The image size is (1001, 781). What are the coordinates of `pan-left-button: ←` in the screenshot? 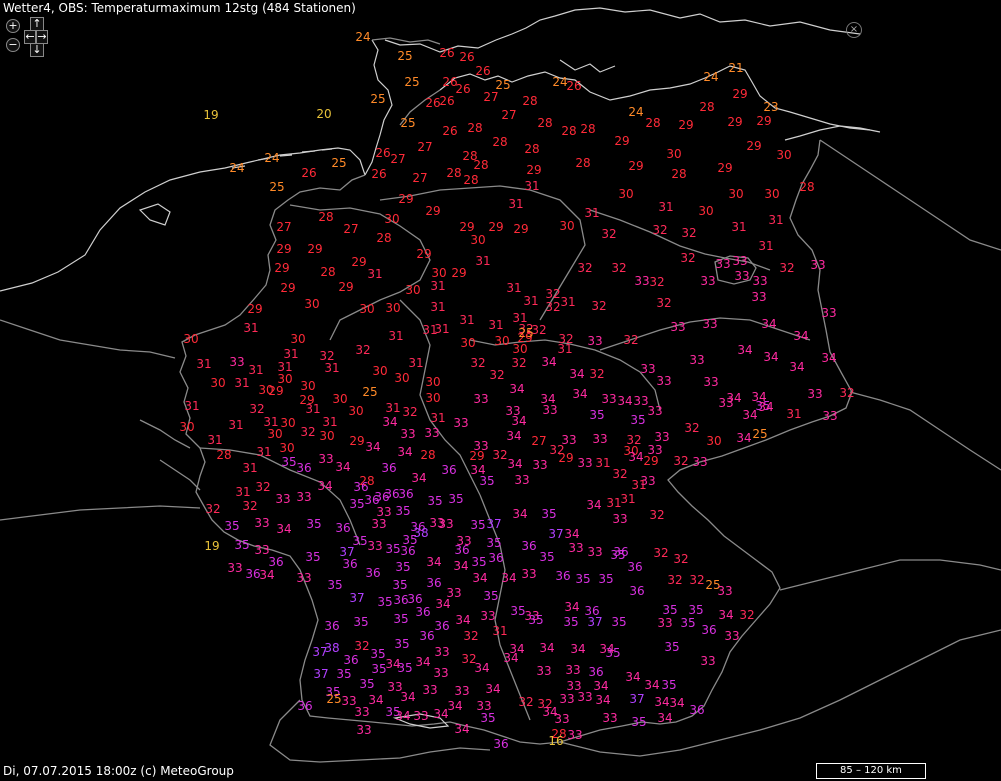 It's located at (30, 37).